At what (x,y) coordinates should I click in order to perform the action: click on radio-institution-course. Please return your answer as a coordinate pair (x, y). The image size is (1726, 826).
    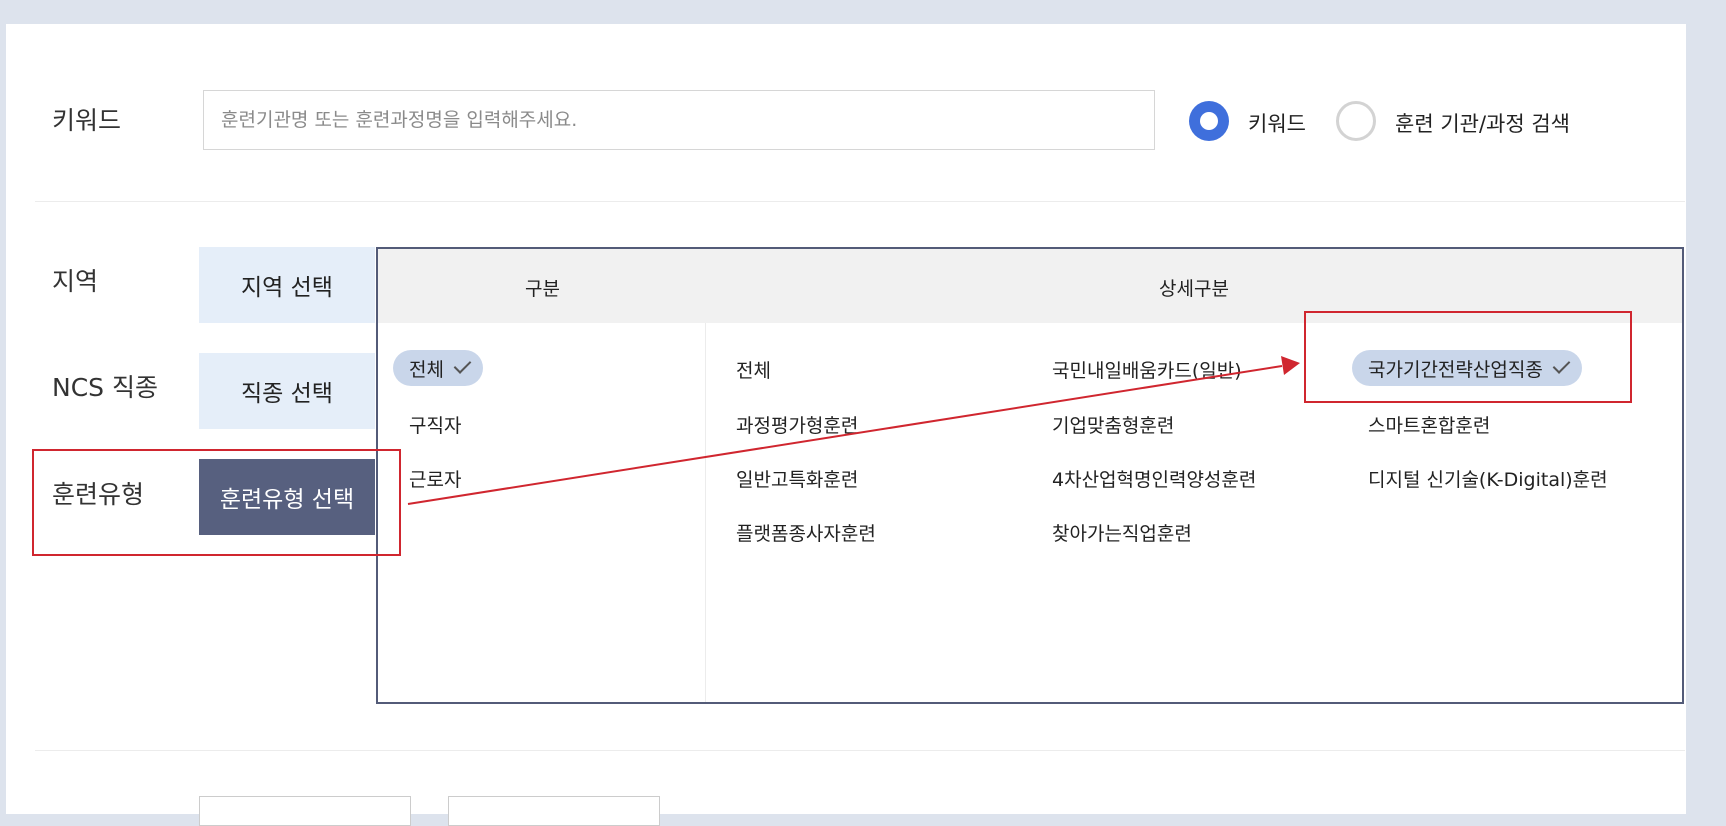
    Looking at the image, I should click on (1356, 121).